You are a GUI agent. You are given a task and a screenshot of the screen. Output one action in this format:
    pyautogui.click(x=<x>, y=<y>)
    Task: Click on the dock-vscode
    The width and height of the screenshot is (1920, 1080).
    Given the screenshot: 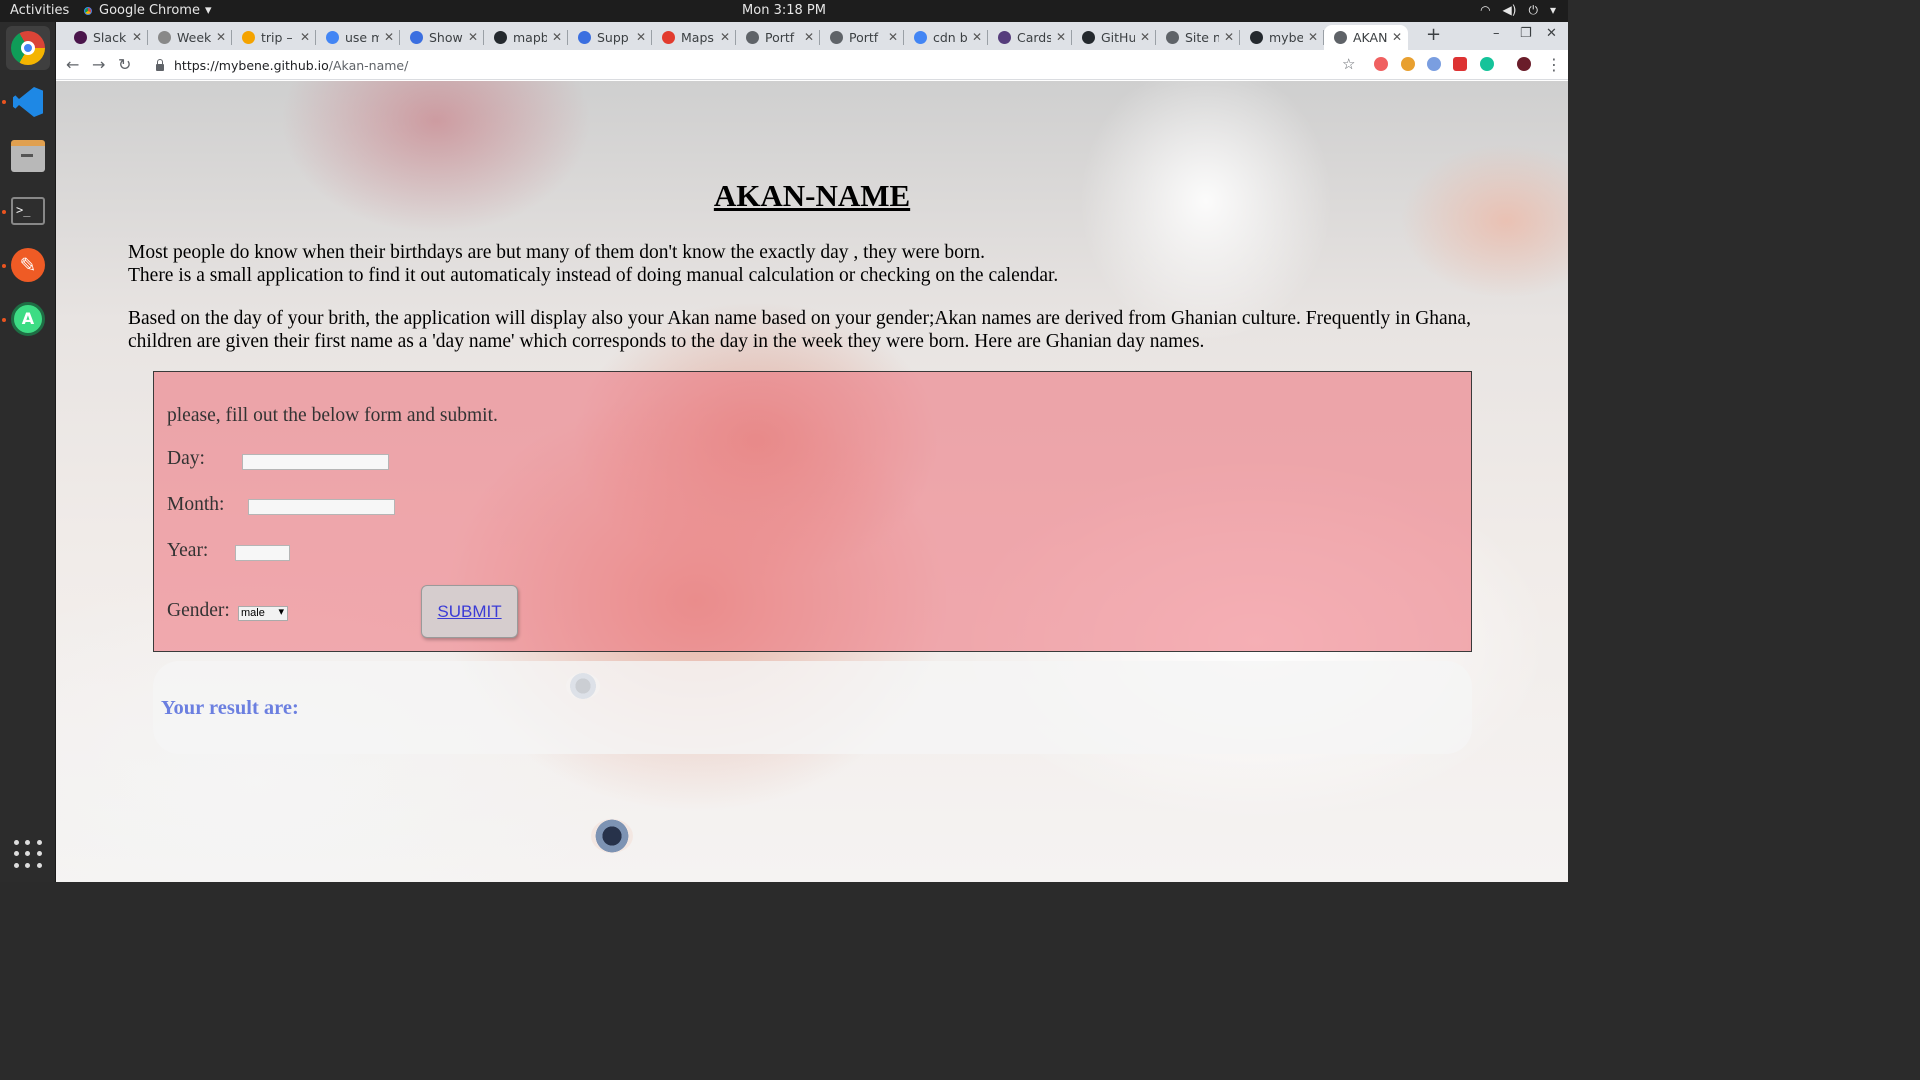 What is the action you would take?
    pyautogui.click(x=28, y=102)
    